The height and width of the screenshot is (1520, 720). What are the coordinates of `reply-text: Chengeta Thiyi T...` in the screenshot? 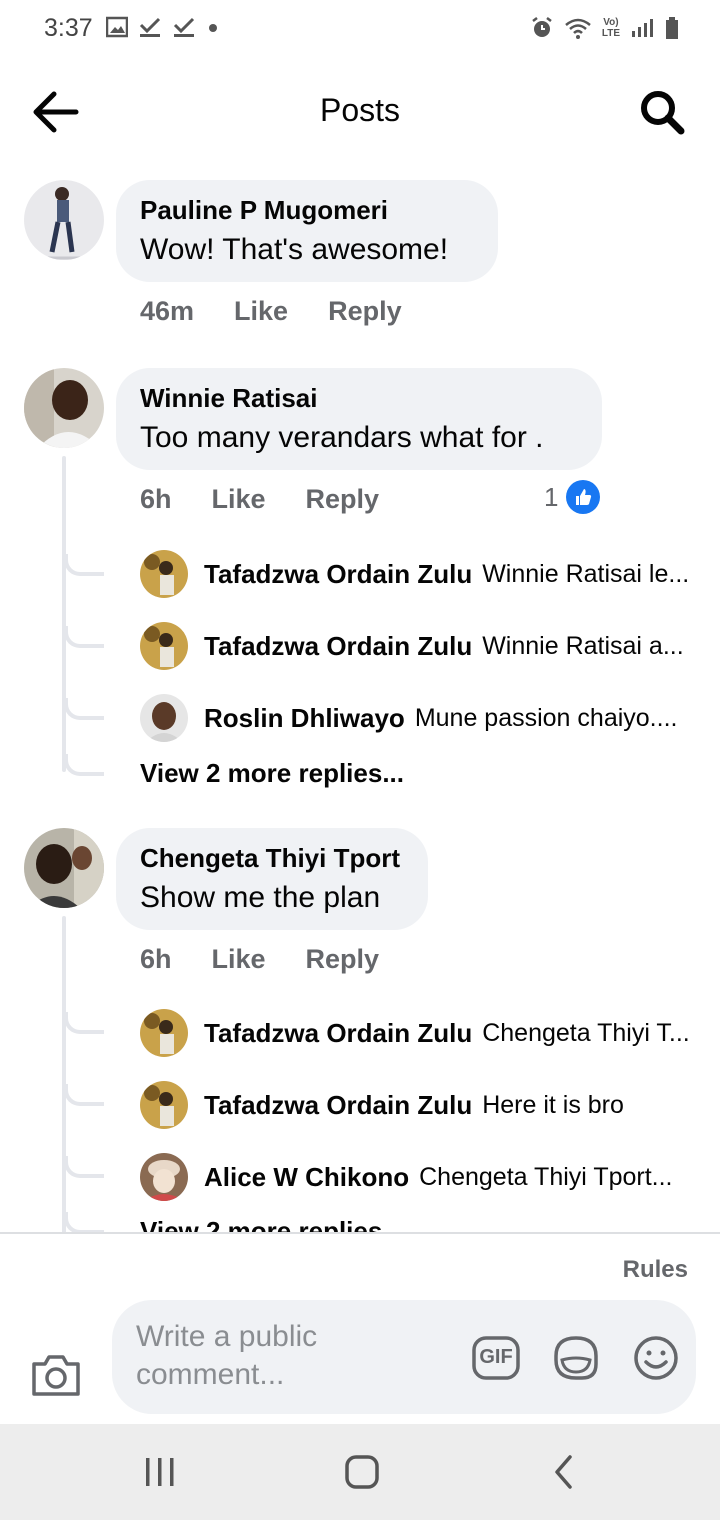 It's located at (586, 1032).